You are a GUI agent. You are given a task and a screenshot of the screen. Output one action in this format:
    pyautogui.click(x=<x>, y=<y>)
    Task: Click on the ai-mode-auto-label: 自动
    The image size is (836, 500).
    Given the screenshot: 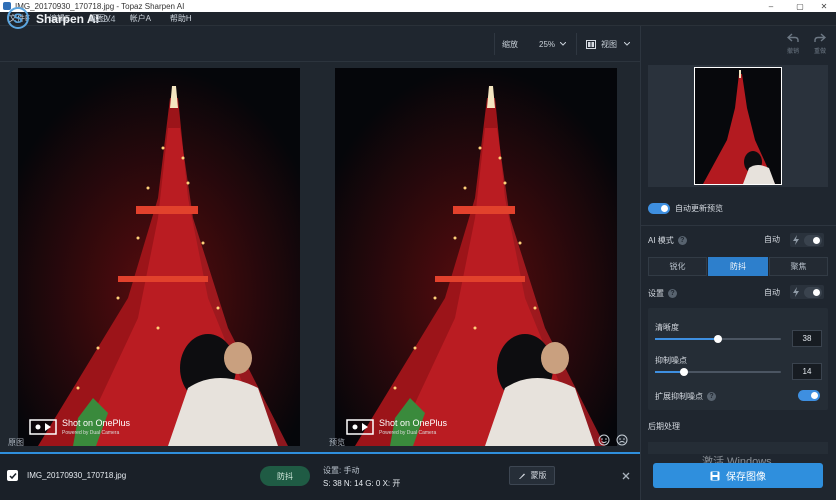 What is the action you would take?
    pyautogui.click(x=772, y=239)
    